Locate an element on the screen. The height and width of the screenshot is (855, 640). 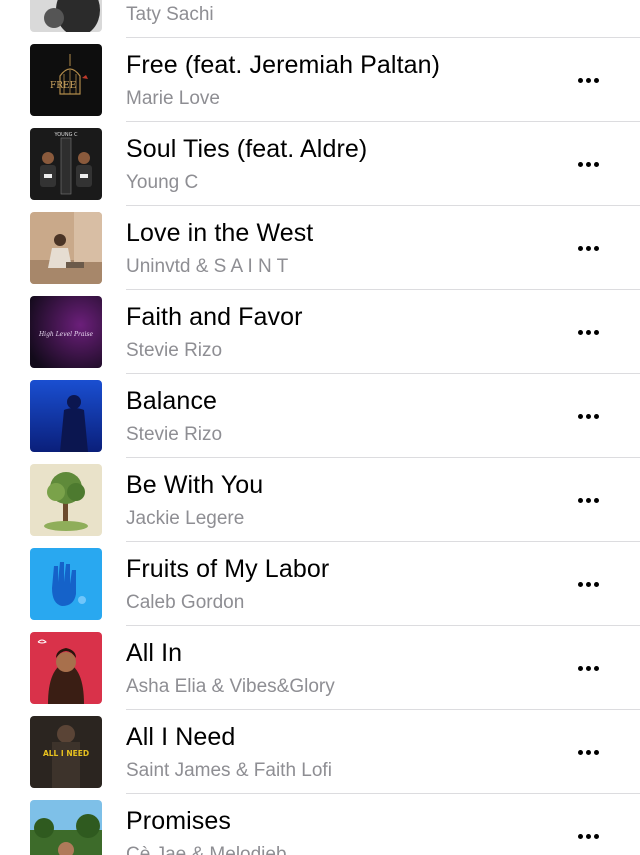
song-artist: Cè Jae & Melodieb is located at coordinates (206, 849).